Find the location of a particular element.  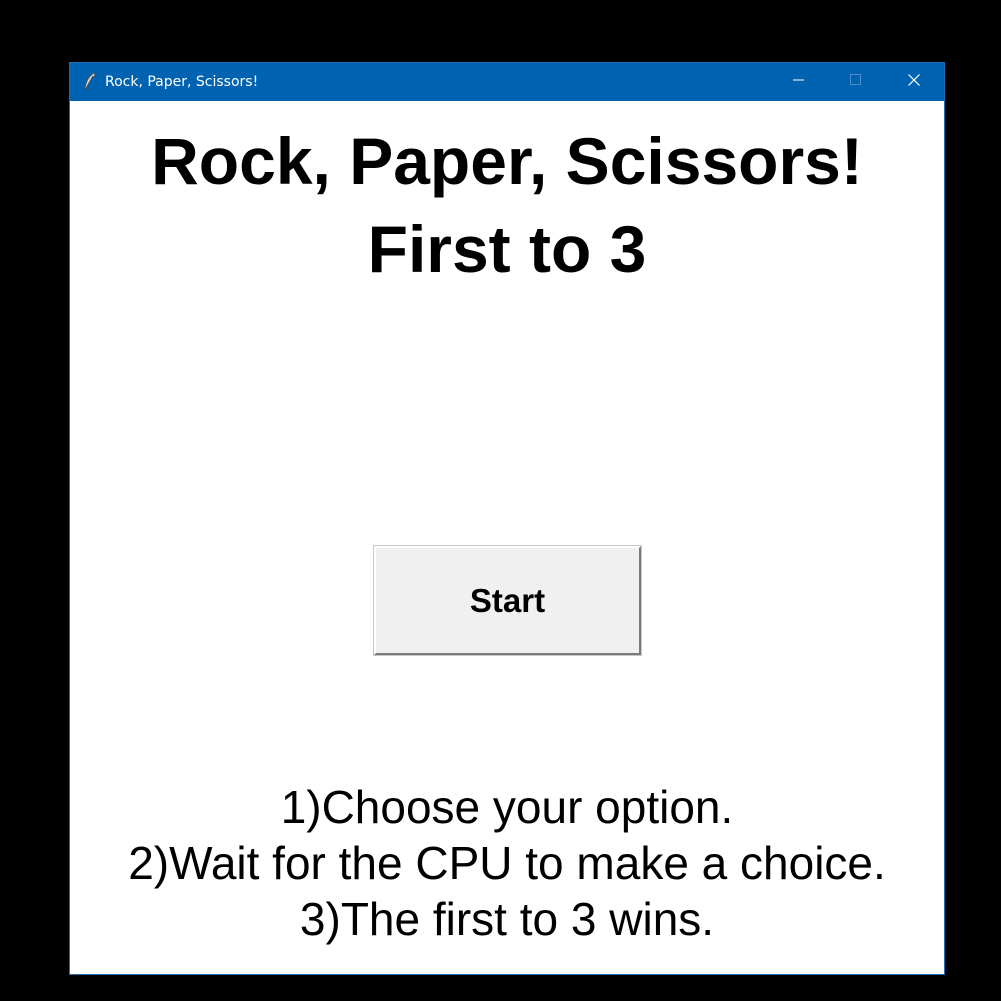

title-bar: Rock, Paper, Scissors! is located at coordinates (507, 82).